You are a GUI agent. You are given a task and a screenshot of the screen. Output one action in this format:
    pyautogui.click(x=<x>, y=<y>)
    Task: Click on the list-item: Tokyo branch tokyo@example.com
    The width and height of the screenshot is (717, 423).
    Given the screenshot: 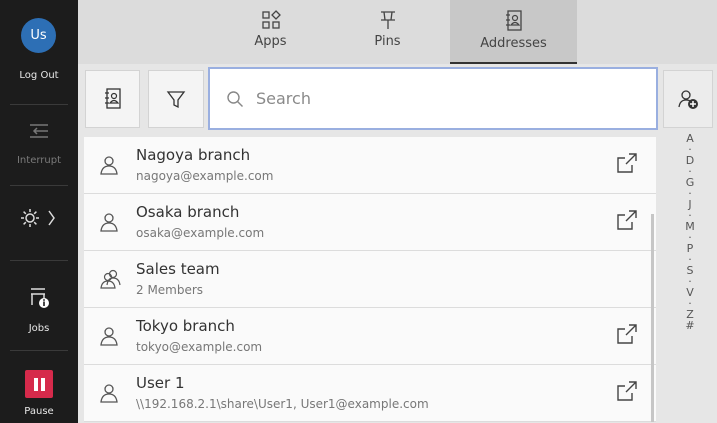 What is the action you would take?
    pyautogui.click(x=370, y=336)
    